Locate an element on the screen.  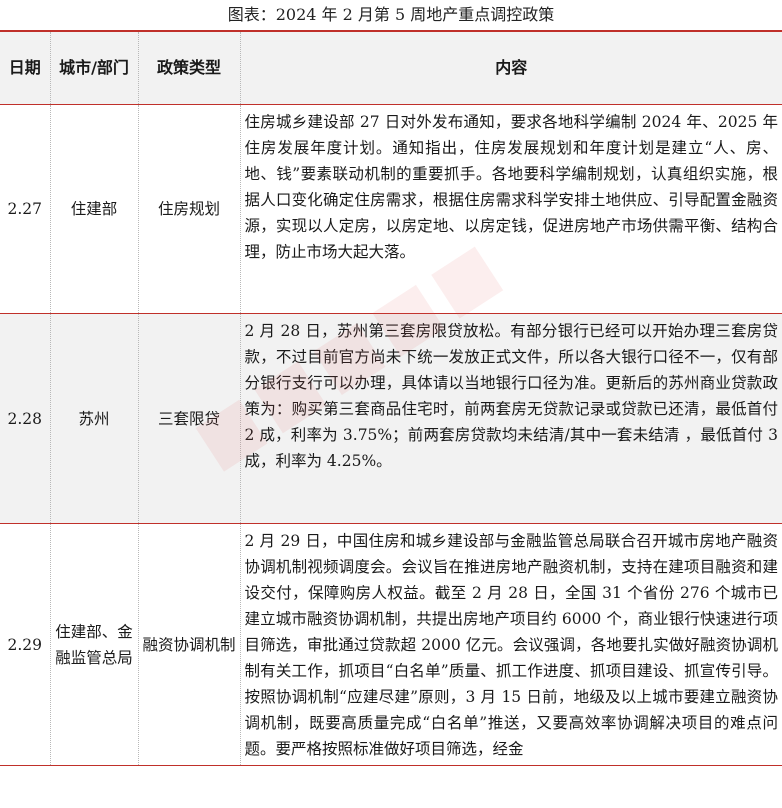
header-city: 城市/部门 is located at coordinates (93, 67).